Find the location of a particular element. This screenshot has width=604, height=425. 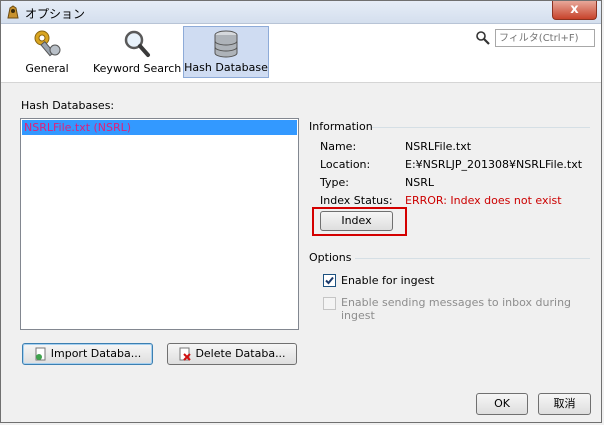

filter-box is located at coordinates (535, 38).